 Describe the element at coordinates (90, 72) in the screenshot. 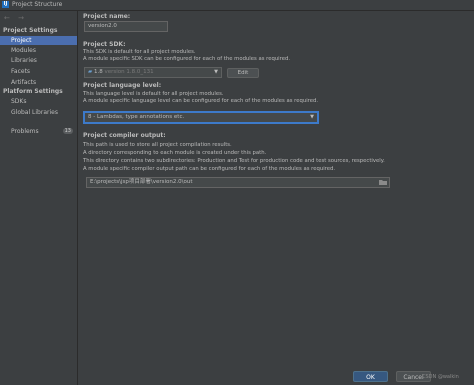

I see `folder-icon: ▰` at that location.